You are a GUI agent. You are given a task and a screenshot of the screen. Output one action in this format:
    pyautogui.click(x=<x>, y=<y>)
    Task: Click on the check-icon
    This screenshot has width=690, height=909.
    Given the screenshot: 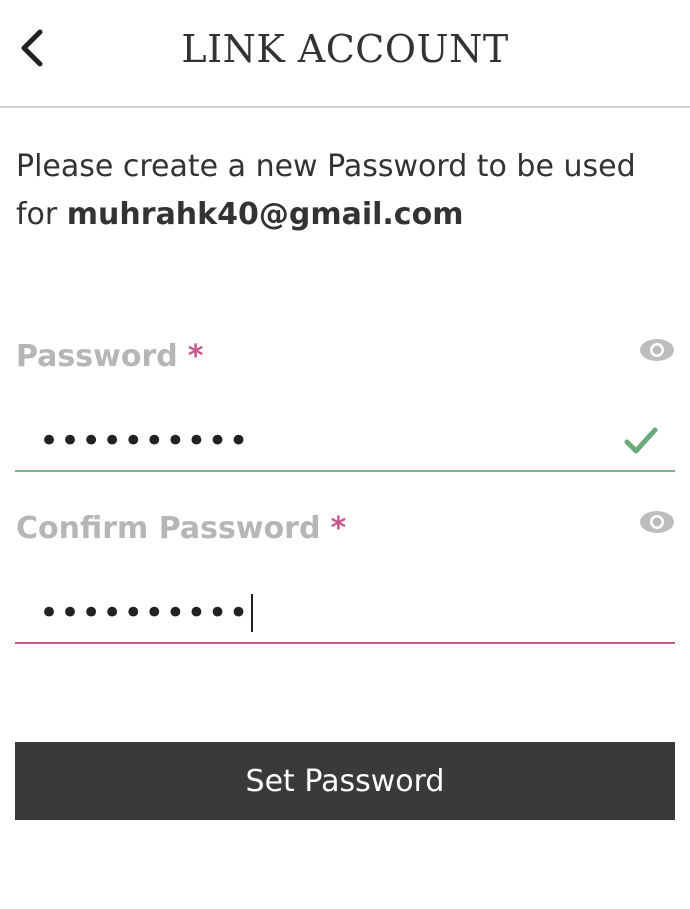 What is the action you would take?
    pyautogui.click(x=641, y=440)
    